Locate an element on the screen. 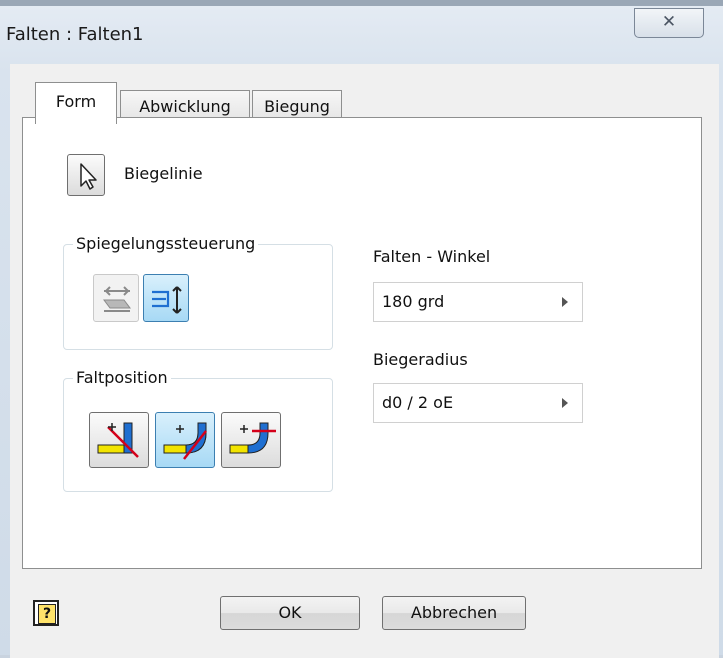  fold-end-icon is located at coordinates (252, 438).